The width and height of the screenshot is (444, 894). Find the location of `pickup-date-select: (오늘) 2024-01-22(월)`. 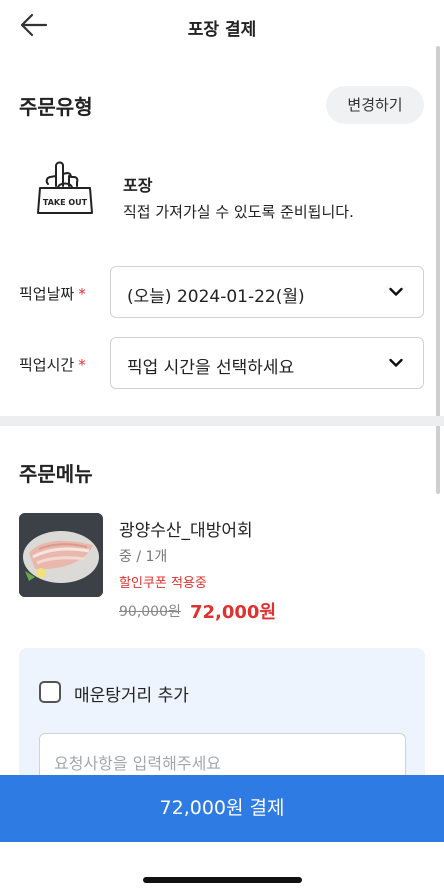

pickup-date-select: (오늘) 2024-01-22(월) is located at coordinates (267, 292).